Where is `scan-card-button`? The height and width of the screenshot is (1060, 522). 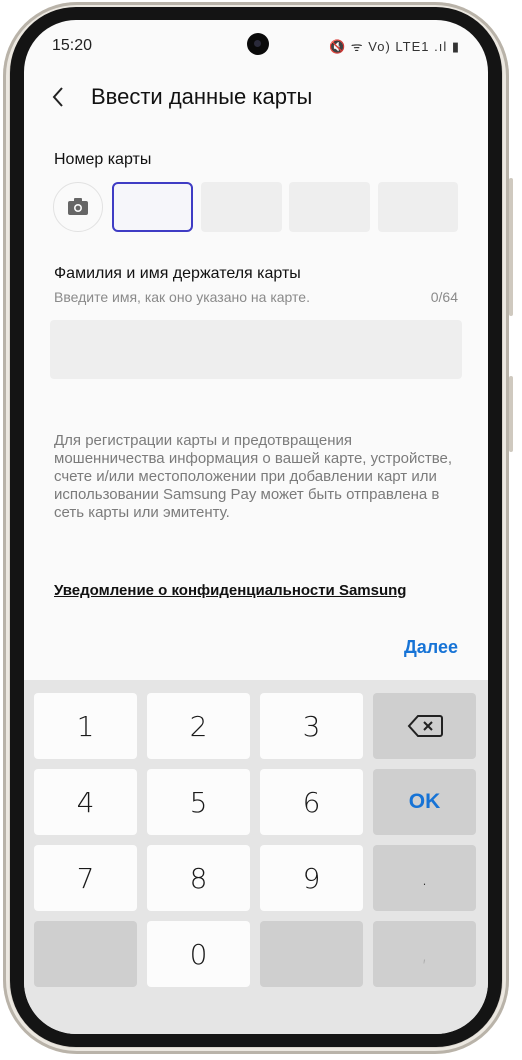 scan-card-button is located at coordinates (78, 207).